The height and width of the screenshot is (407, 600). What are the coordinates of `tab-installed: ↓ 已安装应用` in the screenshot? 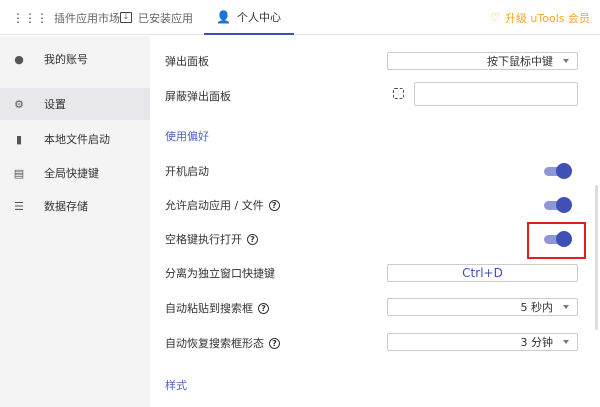 It's located at (156, 17).